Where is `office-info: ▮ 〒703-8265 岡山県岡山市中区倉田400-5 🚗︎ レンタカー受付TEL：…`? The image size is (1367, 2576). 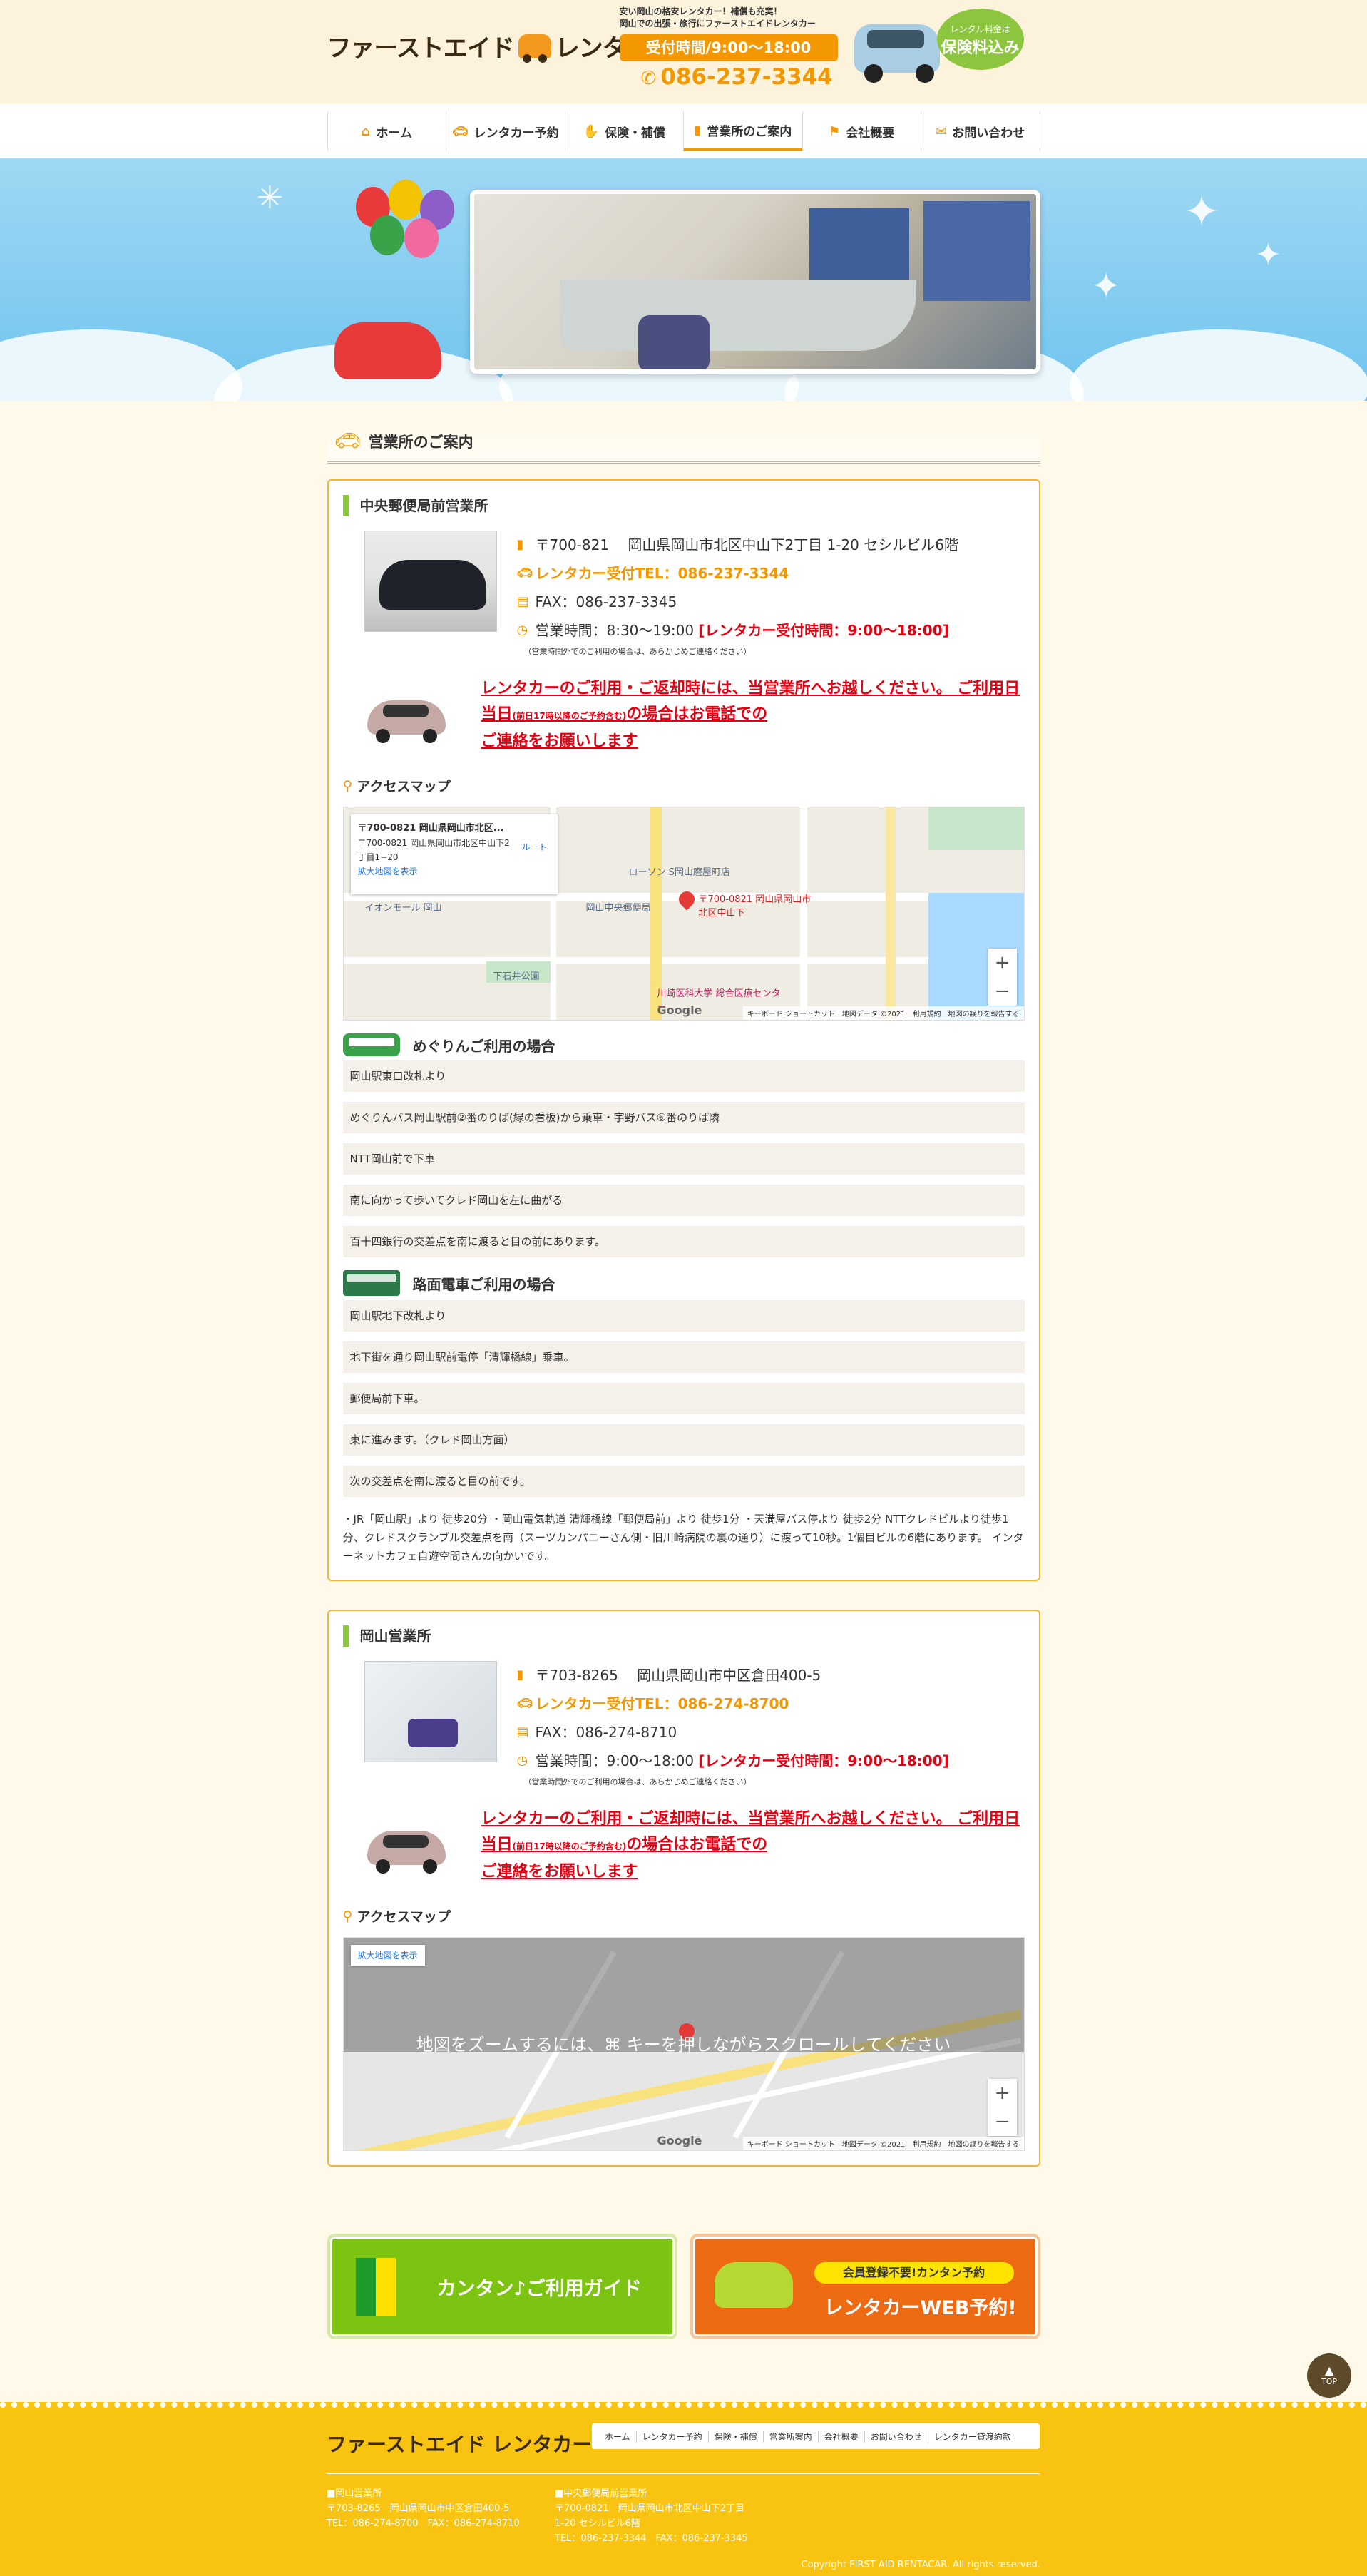 office-info: ▮ 〒703-8265 岡山県岡山市中区倉田400-5 🚗︎ レンタカー受付TEL：… is located at coordinates (684, 1725).